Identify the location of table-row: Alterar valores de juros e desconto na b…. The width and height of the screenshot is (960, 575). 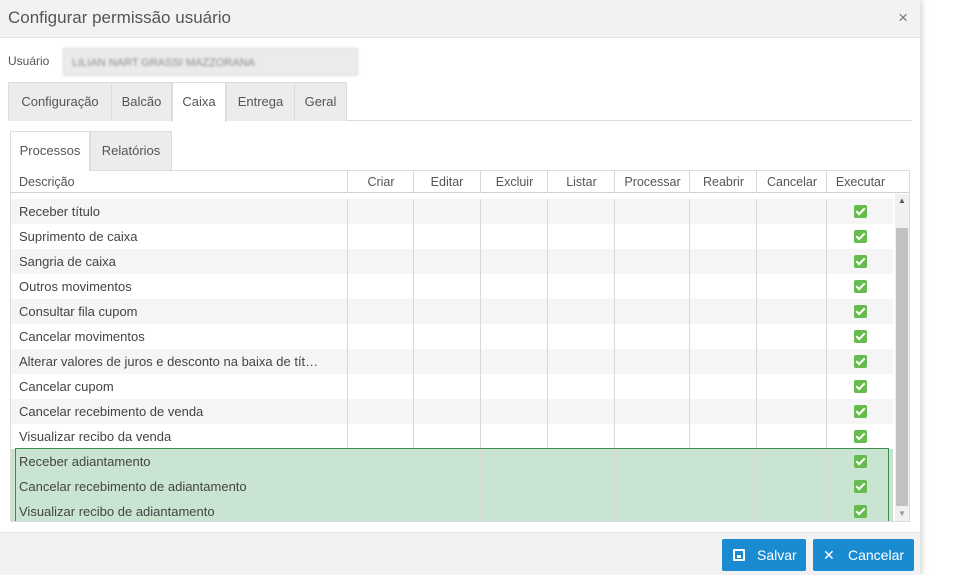
(452, 361).